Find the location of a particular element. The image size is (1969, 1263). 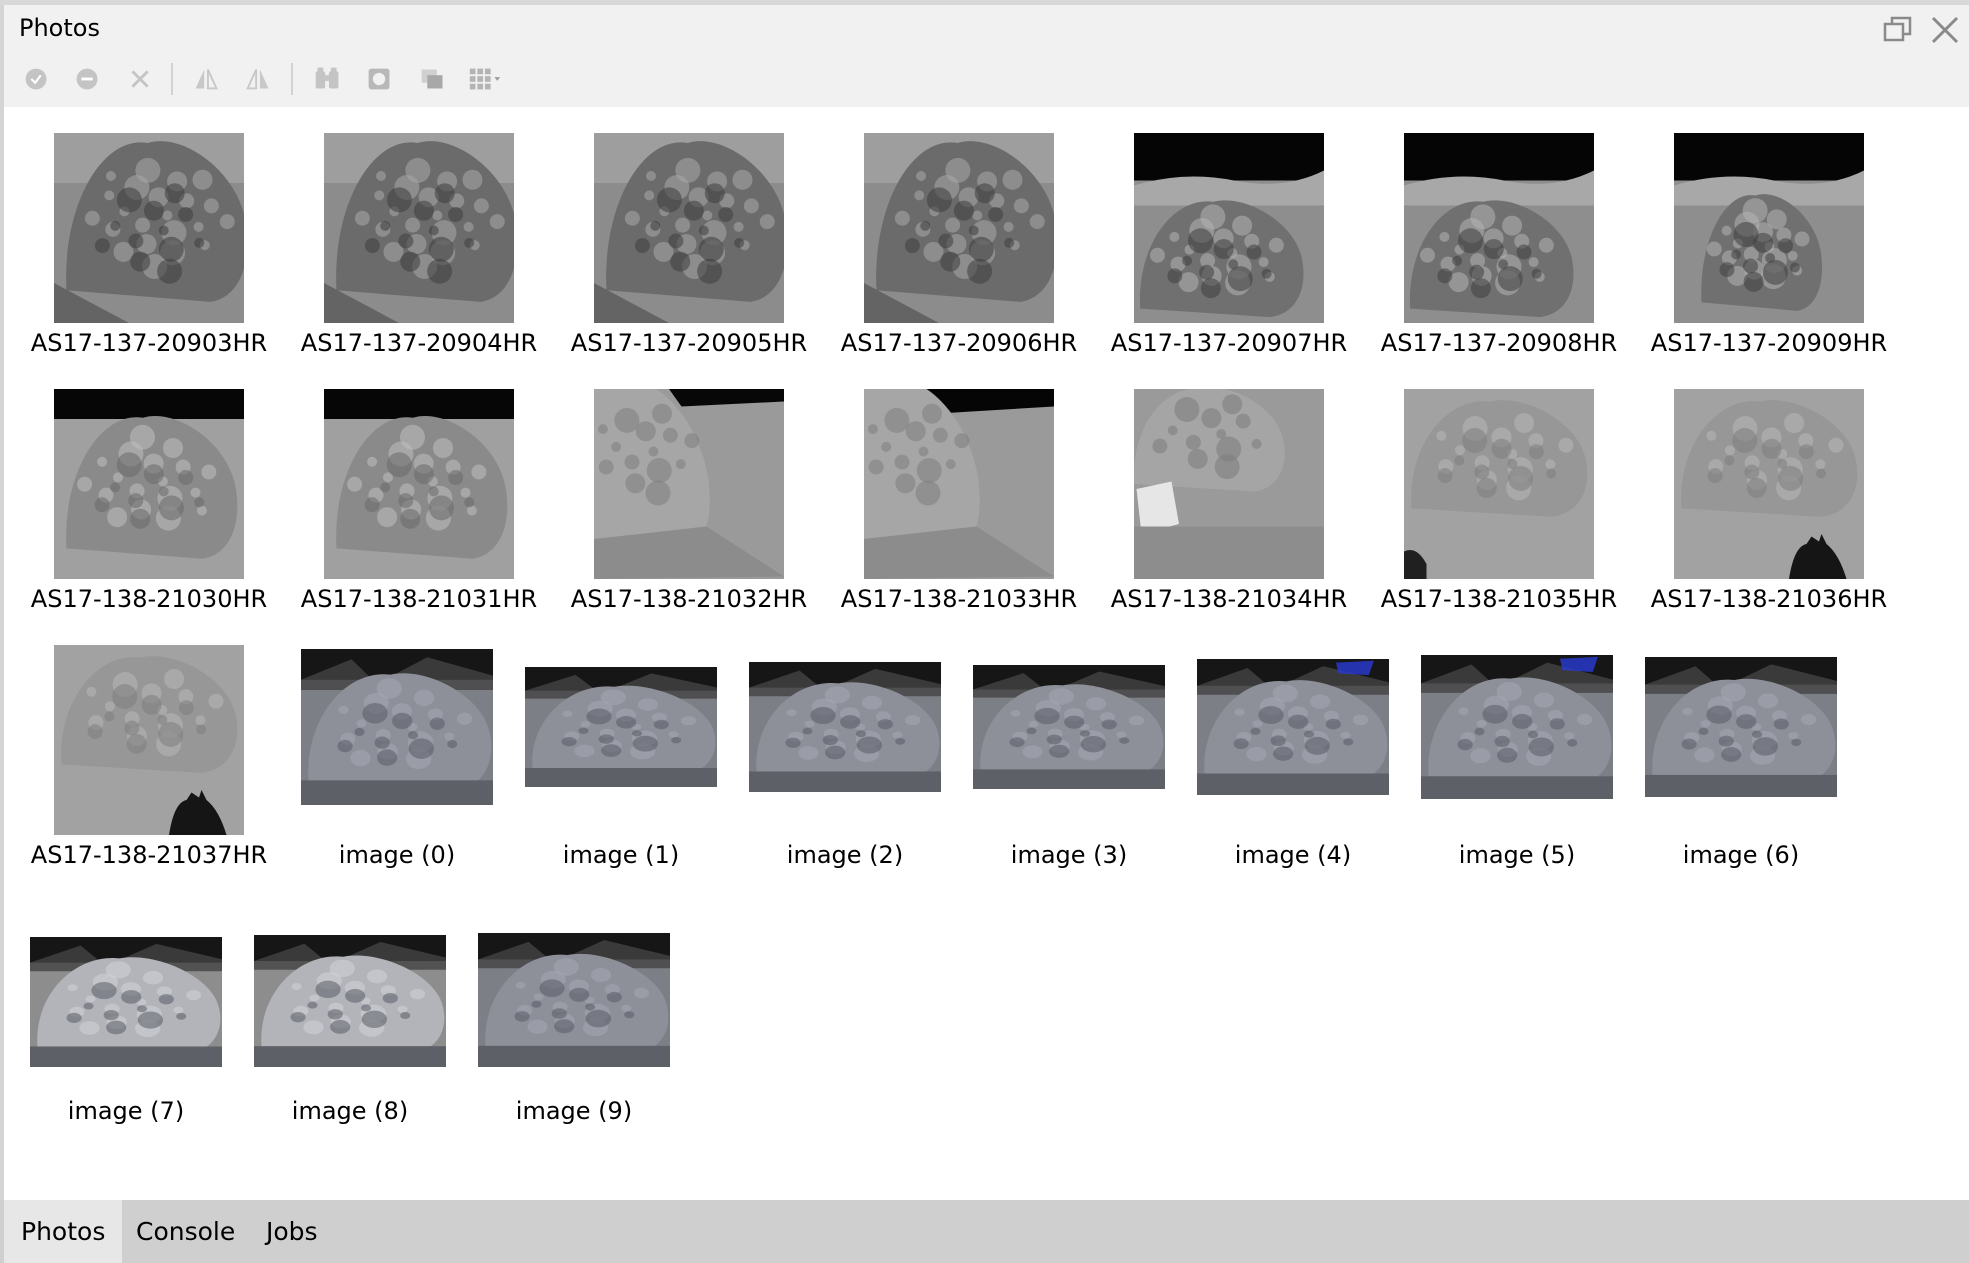

photo-caption: AS17-138-21031HR is located at coordinates (419, 599).